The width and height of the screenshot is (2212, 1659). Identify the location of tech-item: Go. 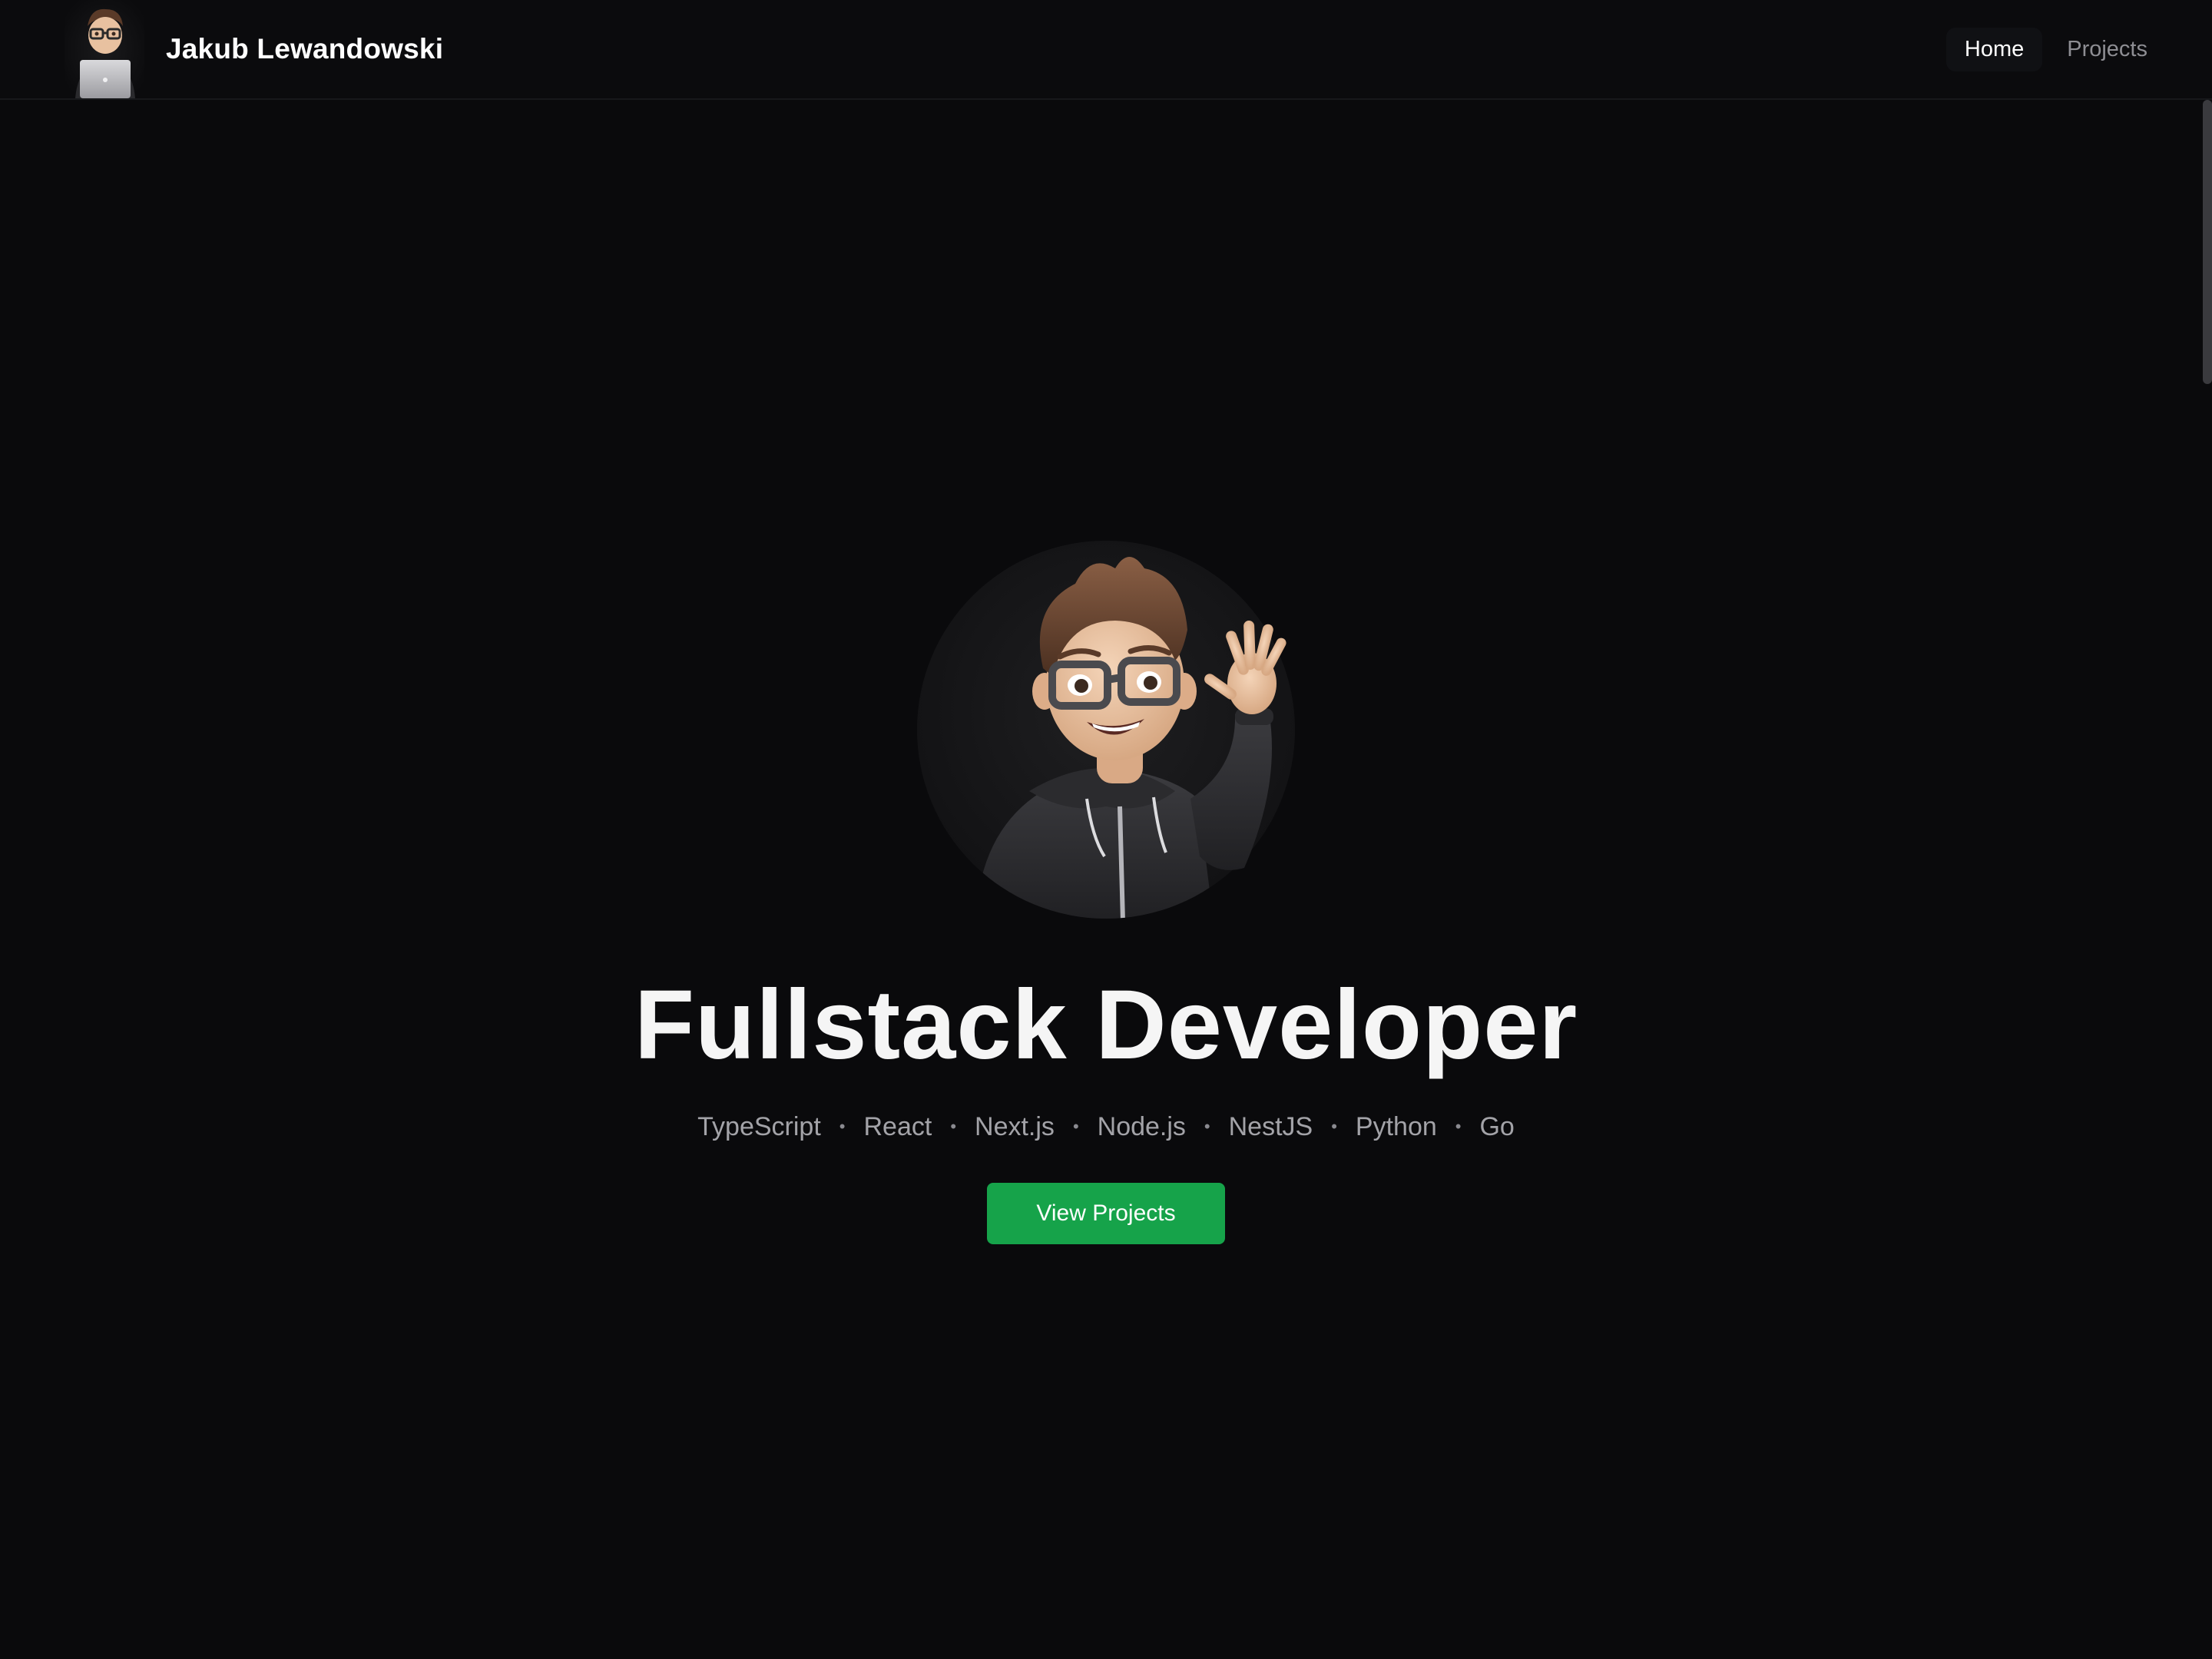
(1497, 1127).